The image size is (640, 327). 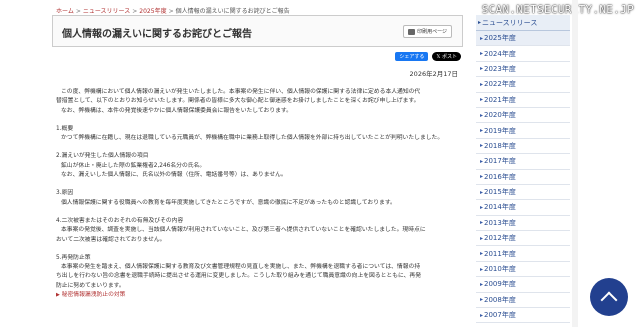 What do you see at coordinates (500, 99) in the screenshot?
I see `sidebar-item-label: 2021年度` at bounding box center [500, 99].